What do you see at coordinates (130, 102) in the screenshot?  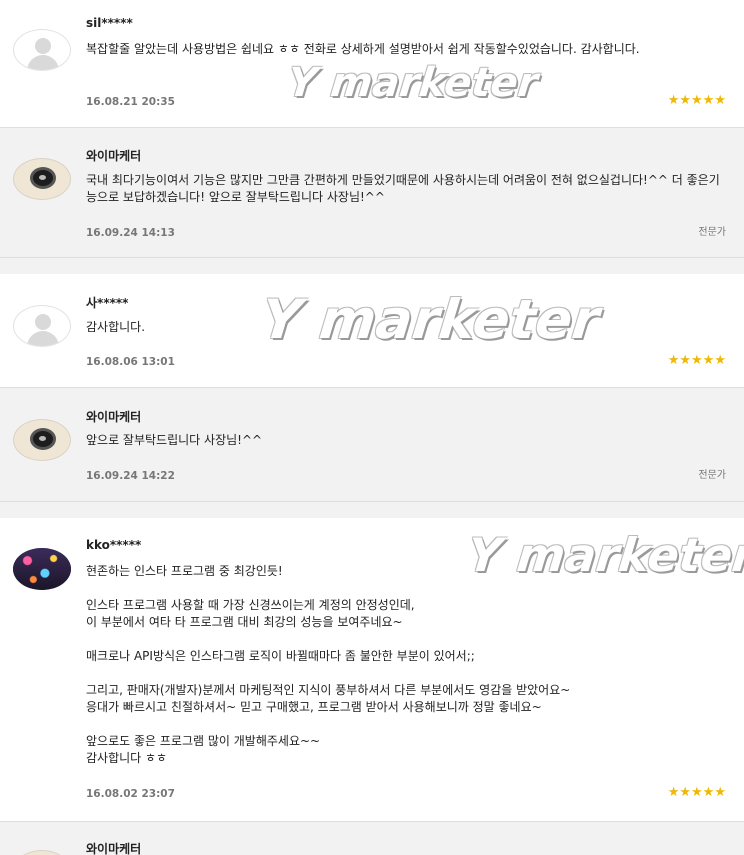 I see `review-date: 16.08.21 20:35` at bounding box center [130, 102].